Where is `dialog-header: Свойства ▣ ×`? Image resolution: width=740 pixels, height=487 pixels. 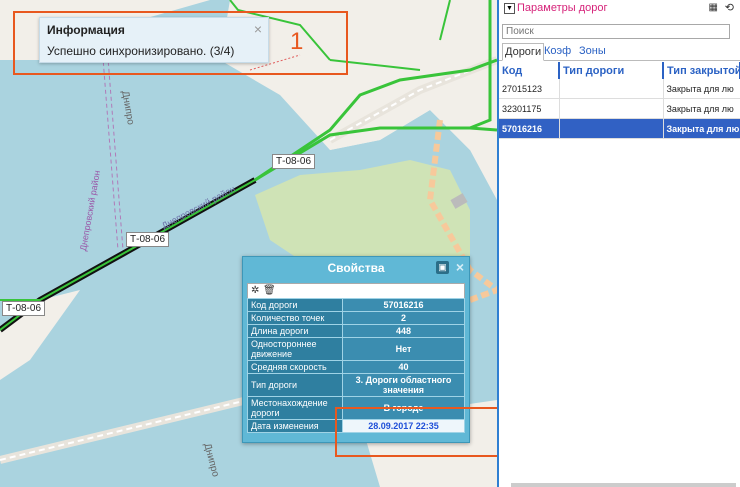
dialog-header: Свойства ▣ × is located at coordinates (356, 268).